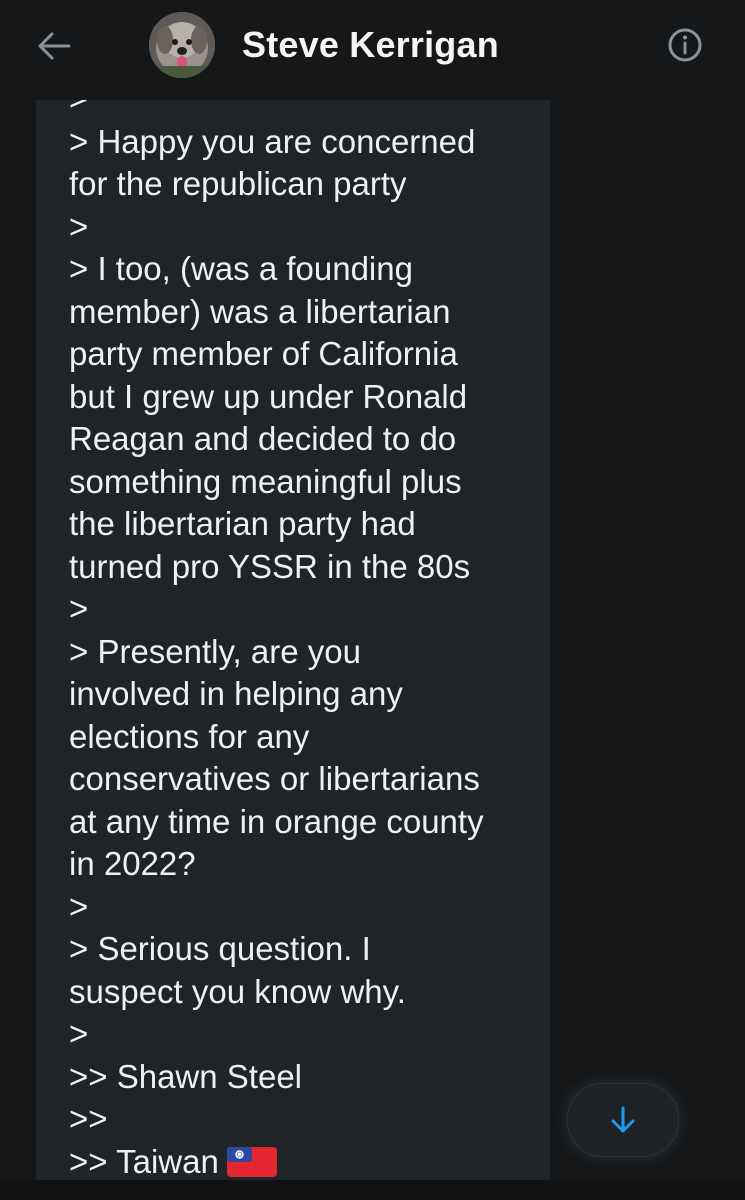 The height and width of the screenshot is (1200, 745). Describe the element at coordinates (260, 311) in the screenshot. I see `message-line: member) was a libertarian` at that location.